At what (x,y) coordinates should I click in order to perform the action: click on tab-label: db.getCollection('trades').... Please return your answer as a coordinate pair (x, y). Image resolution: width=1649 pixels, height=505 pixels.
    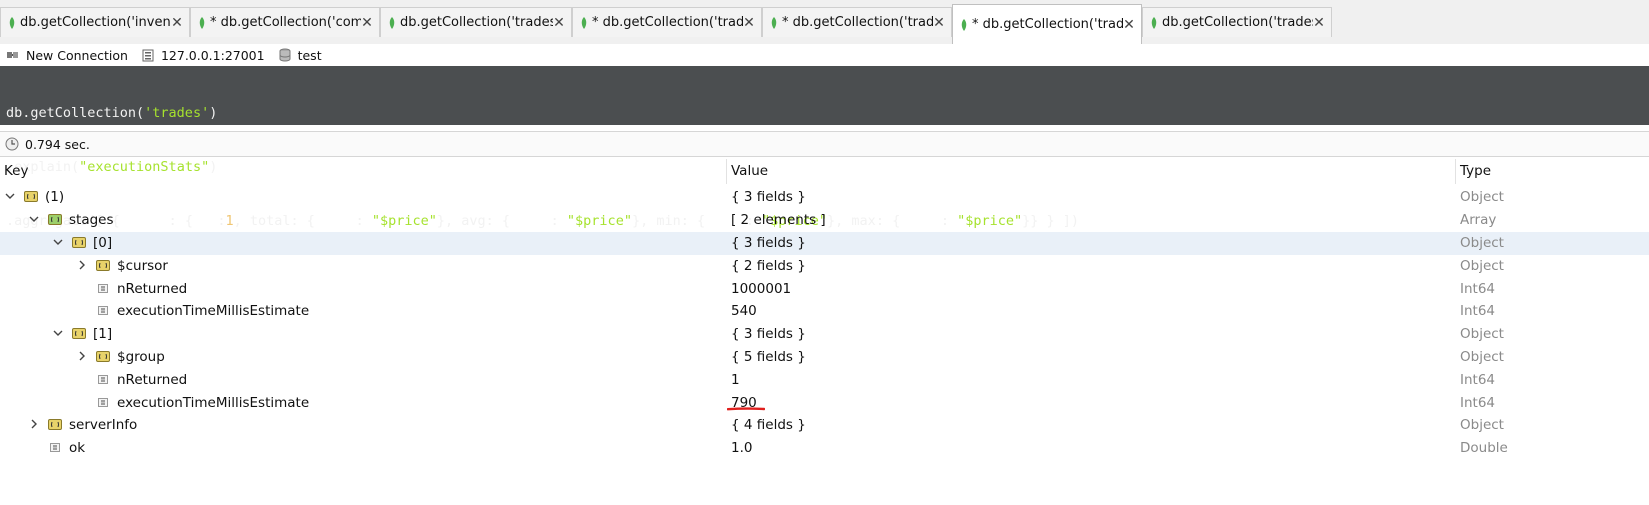
    Looking at the image, I should click on (476, 22).